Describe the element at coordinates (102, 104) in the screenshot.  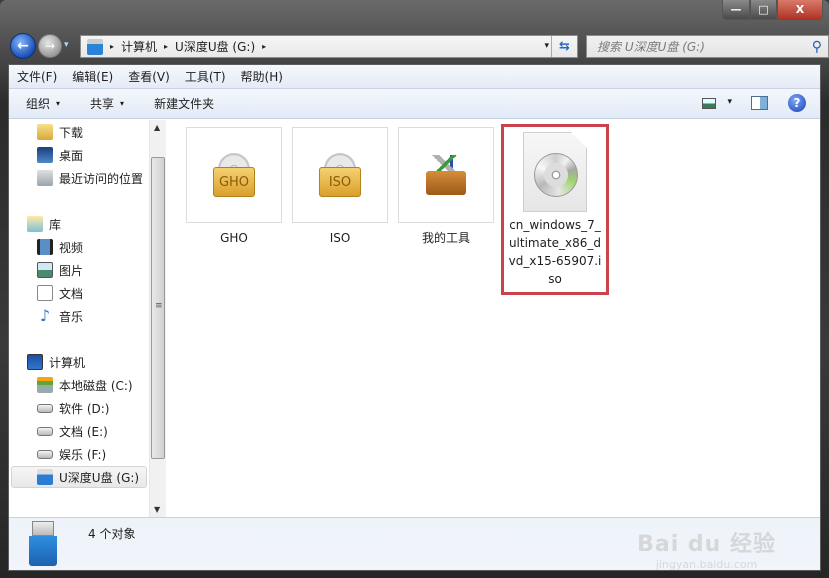
I see `share-label: 共享` at that location.